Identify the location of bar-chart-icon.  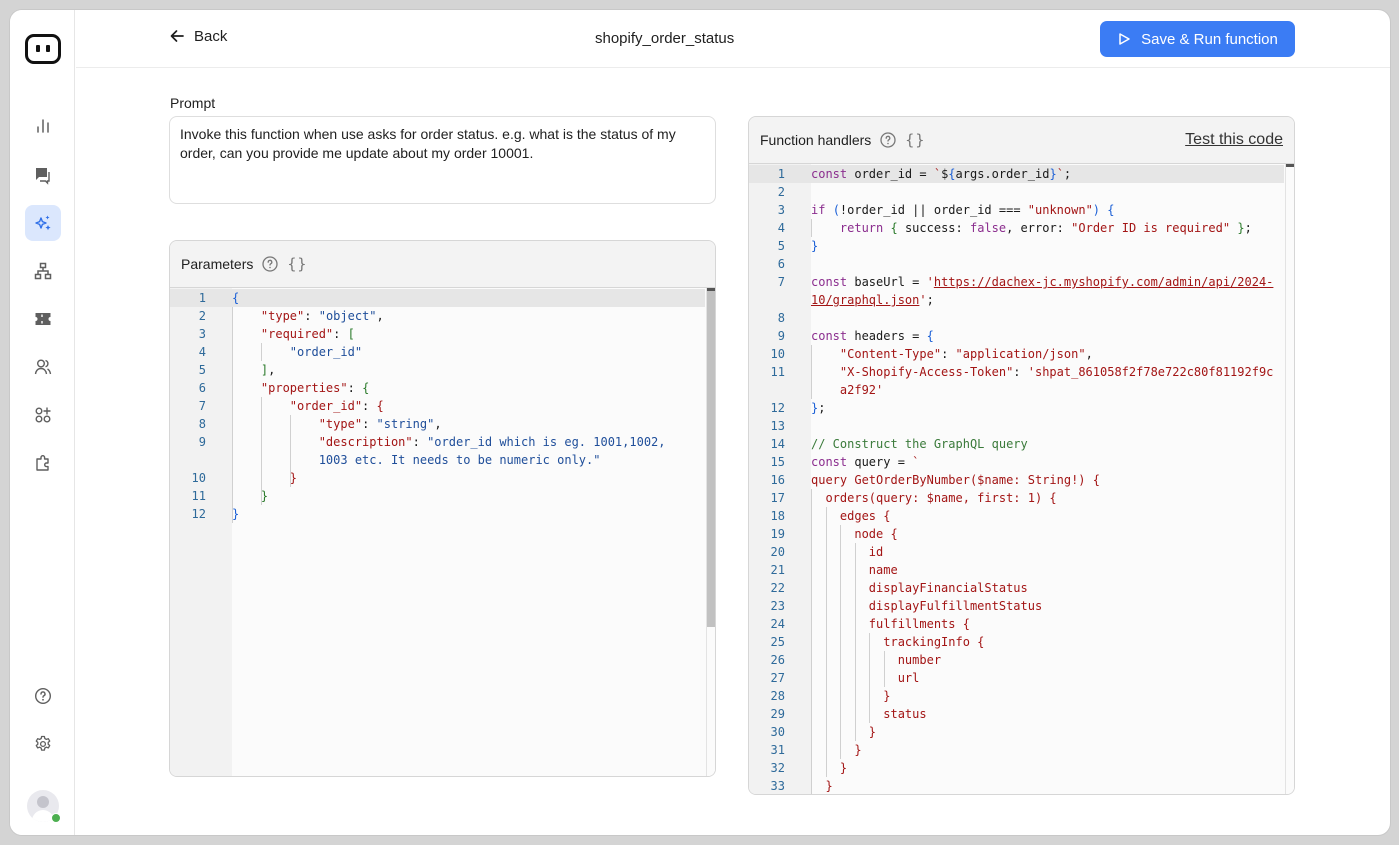
(43, 126).